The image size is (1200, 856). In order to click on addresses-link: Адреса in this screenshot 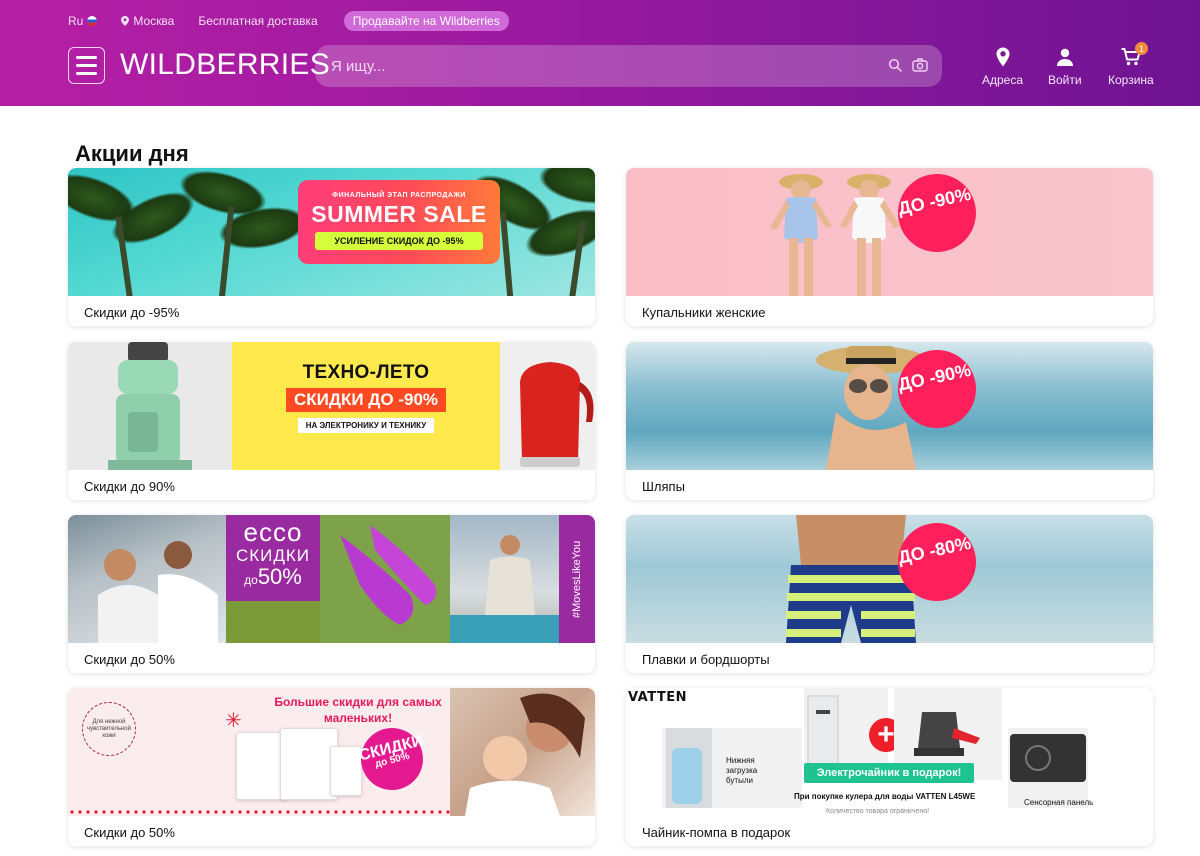, I will do `click(1002, 66)`.